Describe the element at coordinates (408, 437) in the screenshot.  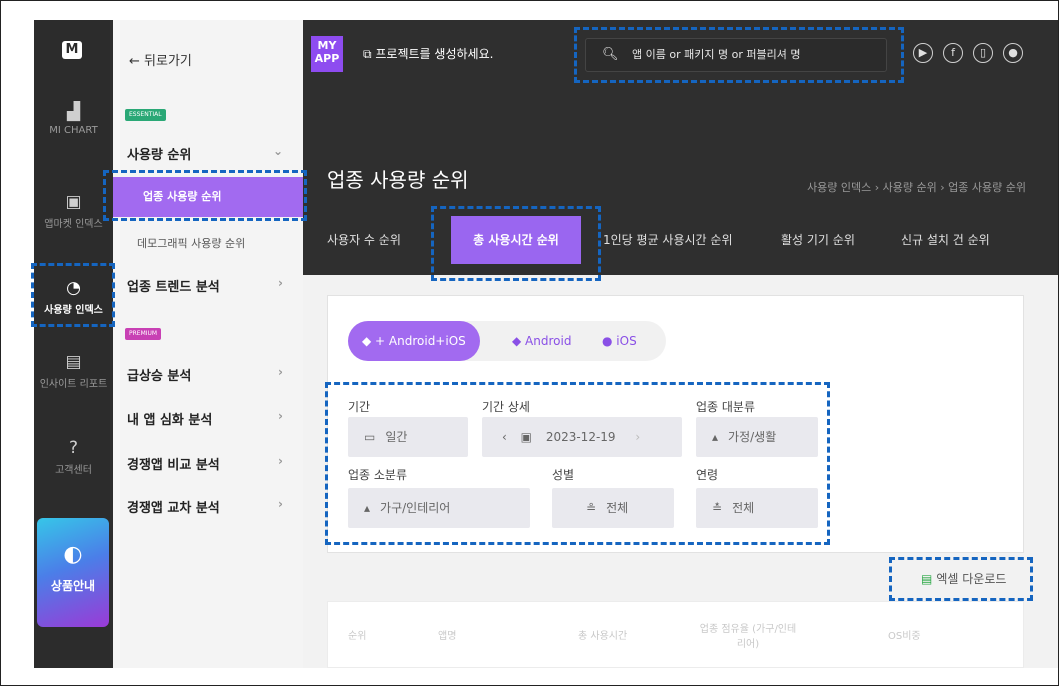
I see `period-select: ▭ 일간` at that location.